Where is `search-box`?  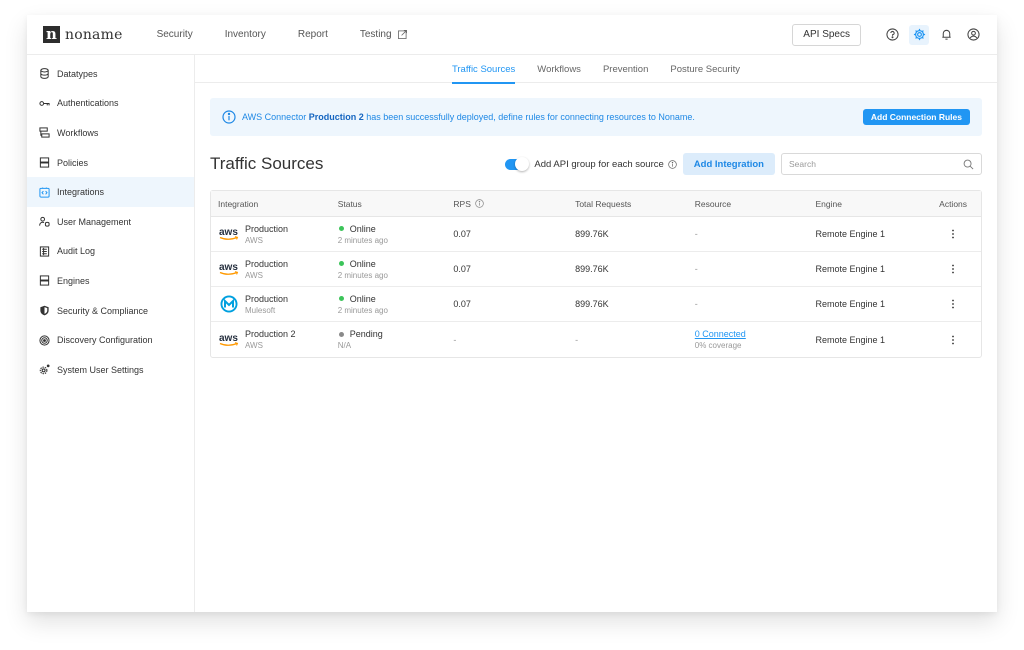 search-box is located at coordinates (881, 164).